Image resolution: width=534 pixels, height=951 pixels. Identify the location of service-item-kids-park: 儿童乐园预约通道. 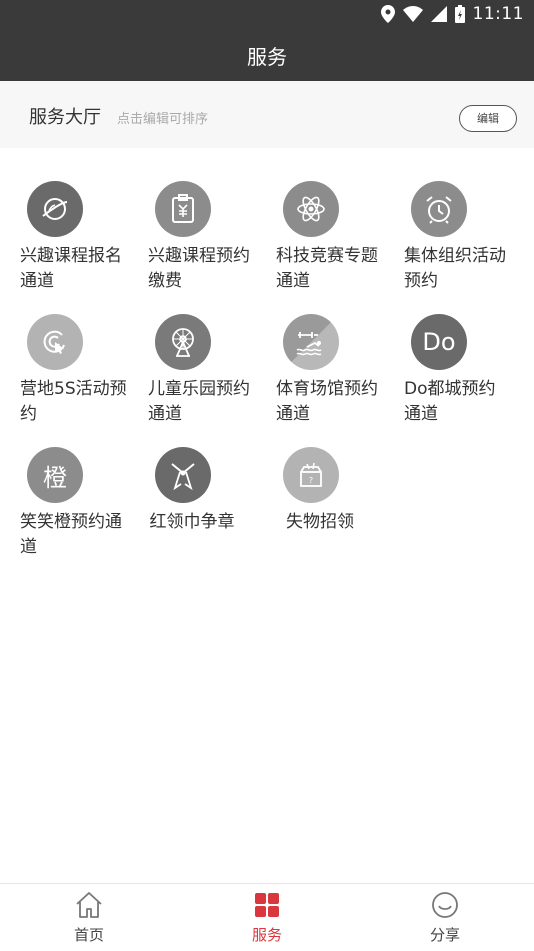
(192, 352).